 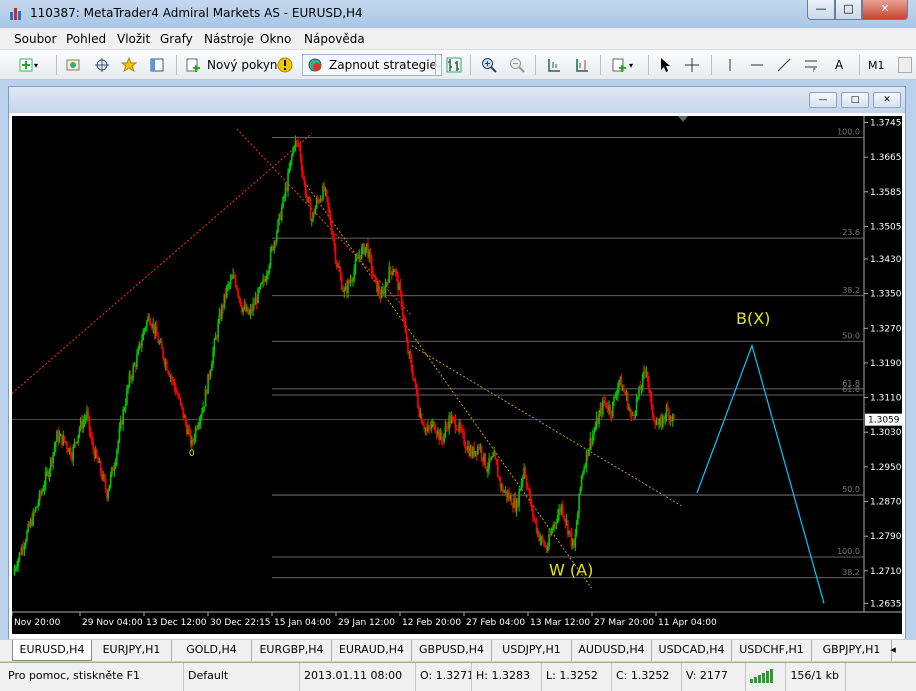 I want to click on tab-usdchf-h1: USDCHF,H1, so click(x=772, y=650).